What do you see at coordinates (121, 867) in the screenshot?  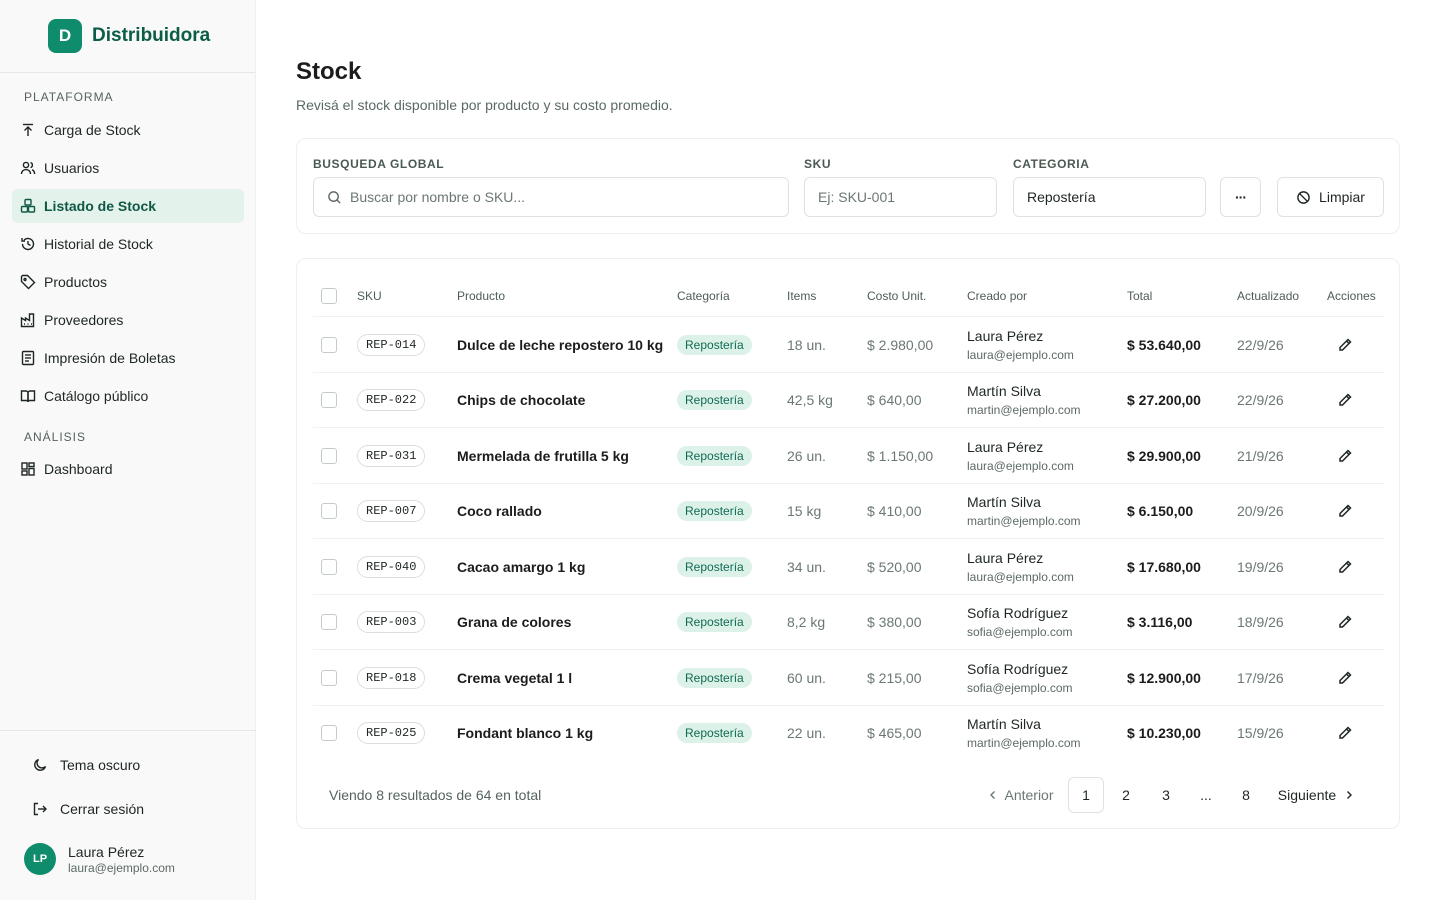 I see `user-email: laura@ejemplo.com` at bounding box center [121, 867].